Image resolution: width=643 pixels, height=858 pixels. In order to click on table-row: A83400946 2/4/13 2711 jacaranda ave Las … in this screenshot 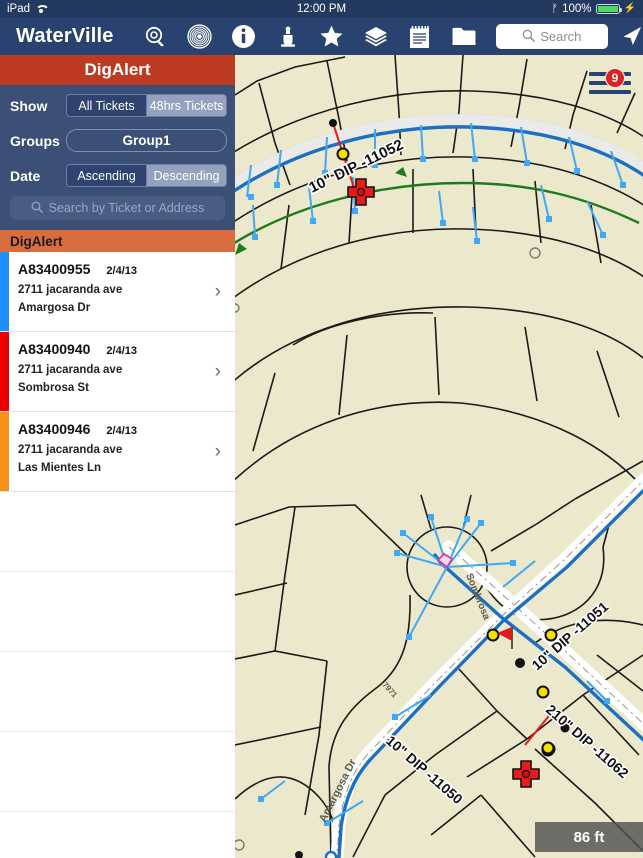, I will do `click(117, 452)`.